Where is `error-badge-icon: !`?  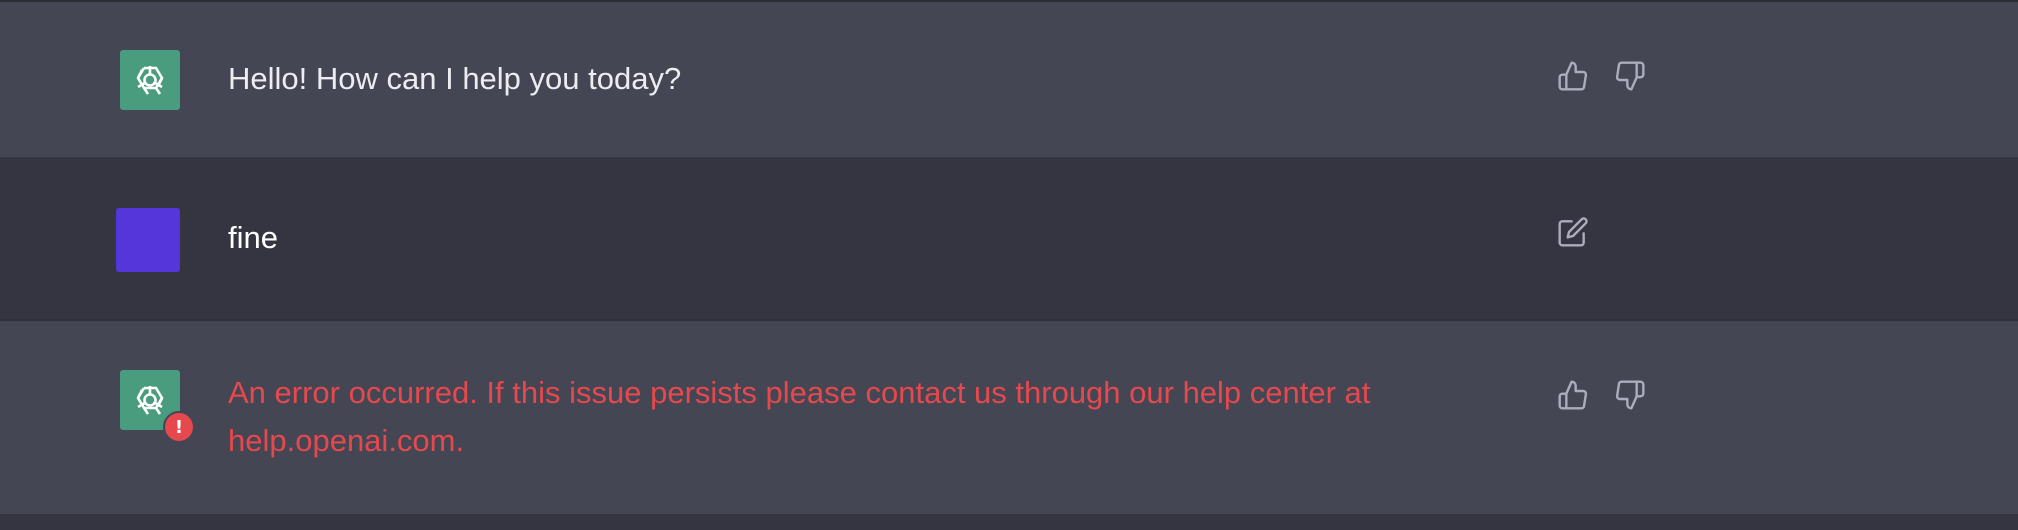
error-badge-icon: ! is located at coordinates (179, 427).